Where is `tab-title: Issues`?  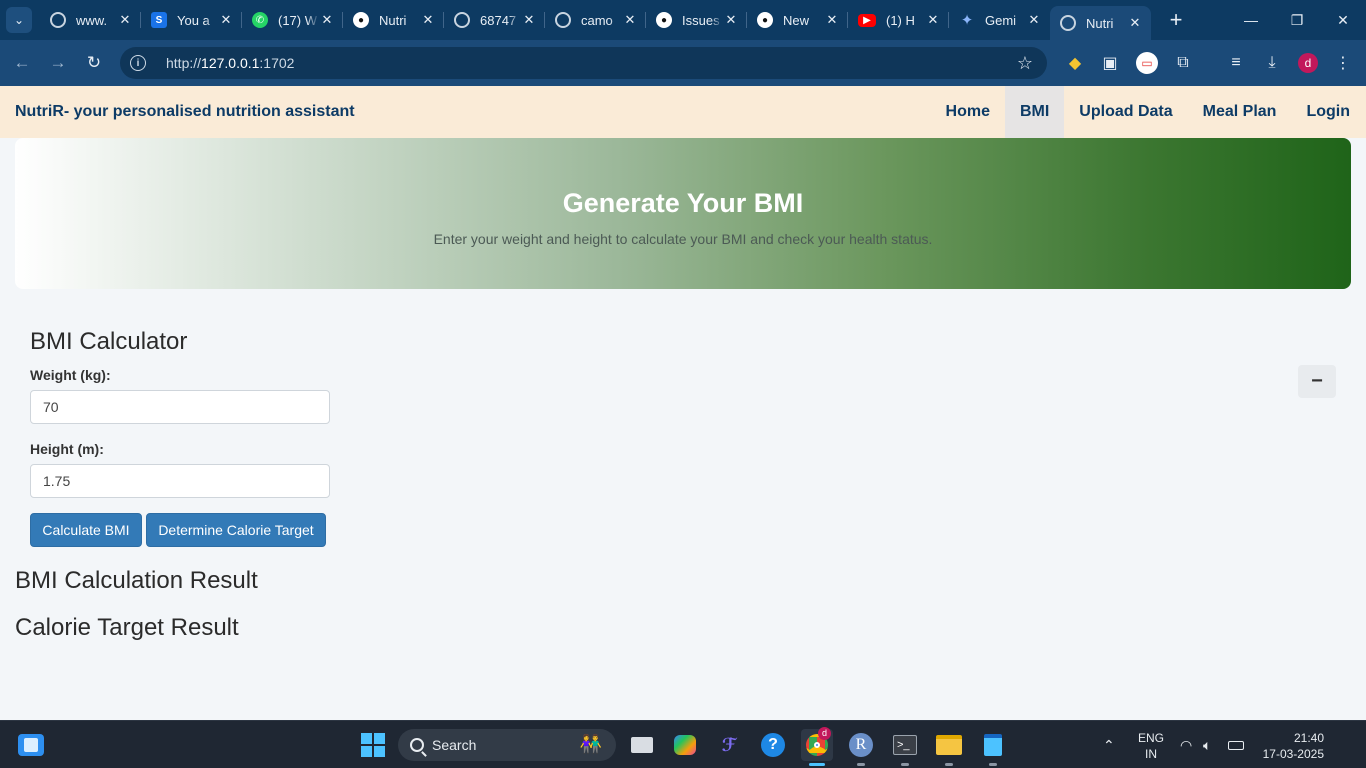
tab-title: Issues is located at coordinates (701, 20).